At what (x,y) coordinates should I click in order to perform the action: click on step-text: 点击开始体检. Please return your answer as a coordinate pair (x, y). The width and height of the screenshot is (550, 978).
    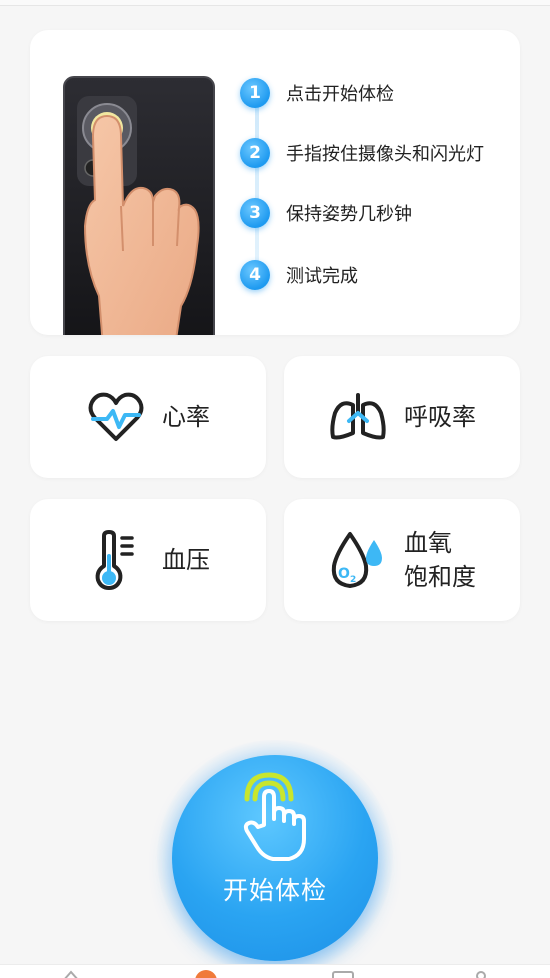
    Looking at the image, I should click on (340, 94).